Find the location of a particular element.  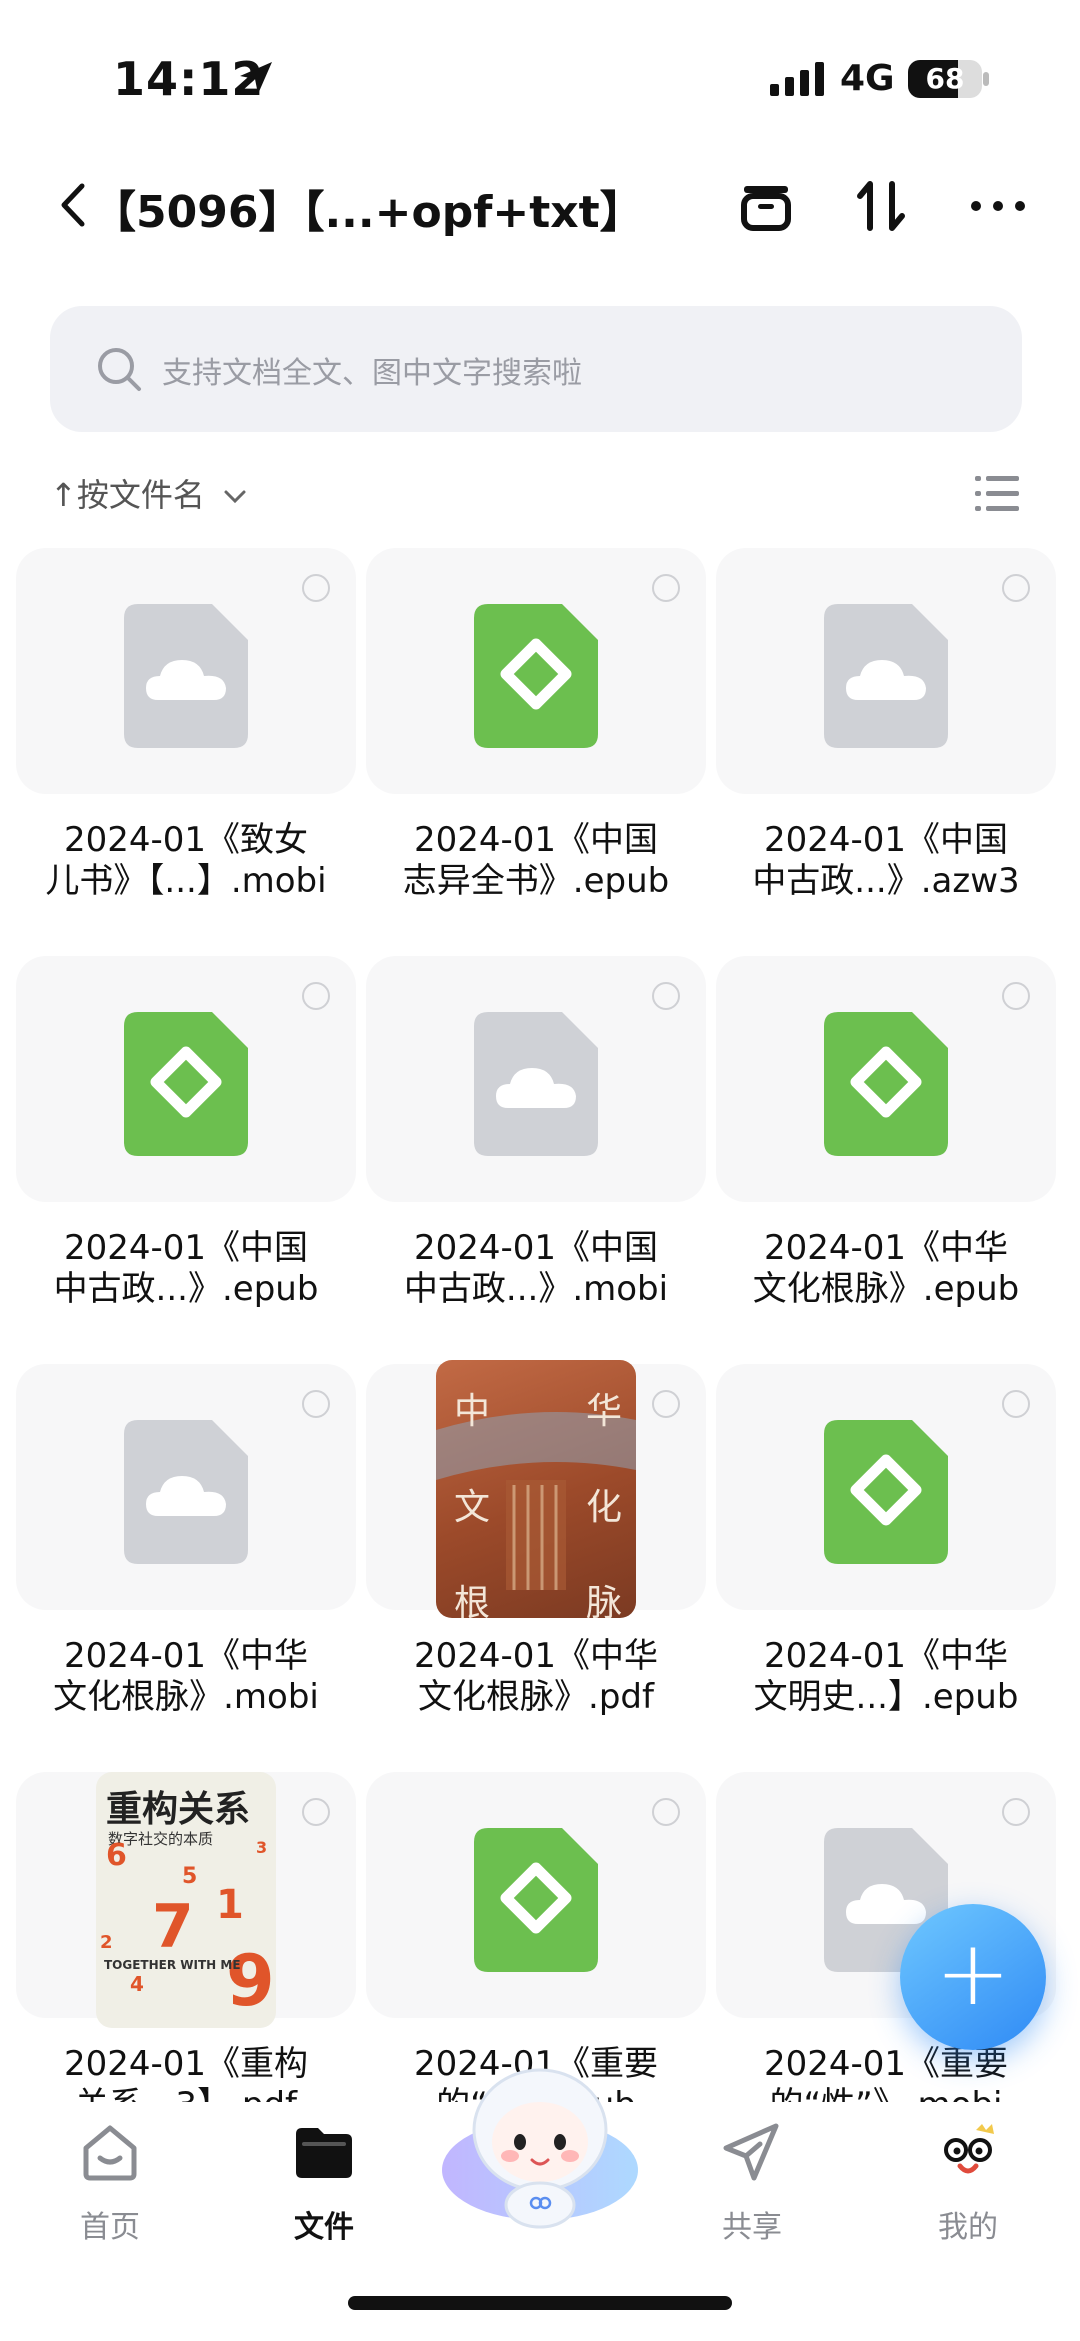

battery-icon: 68 is located at coordinates (945, 79).